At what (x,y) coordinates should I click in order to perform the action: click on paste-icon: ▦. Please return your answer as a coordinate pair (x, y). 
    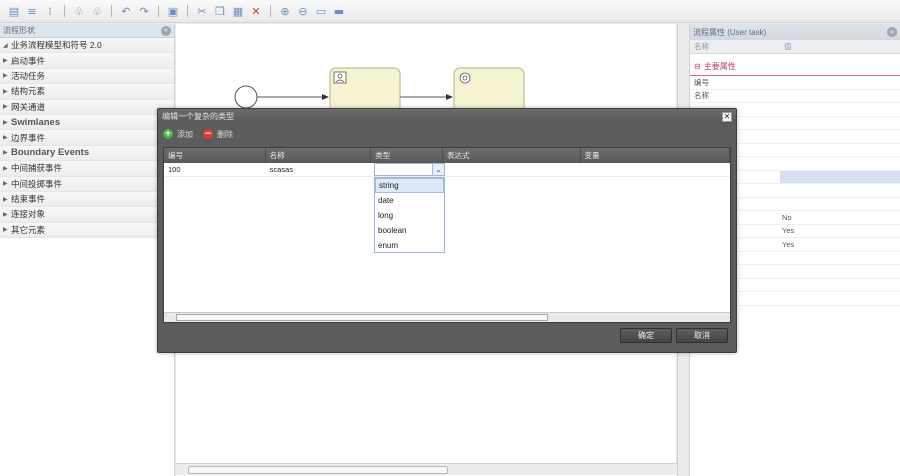
    Looking at the image, I should click on (238, 11).